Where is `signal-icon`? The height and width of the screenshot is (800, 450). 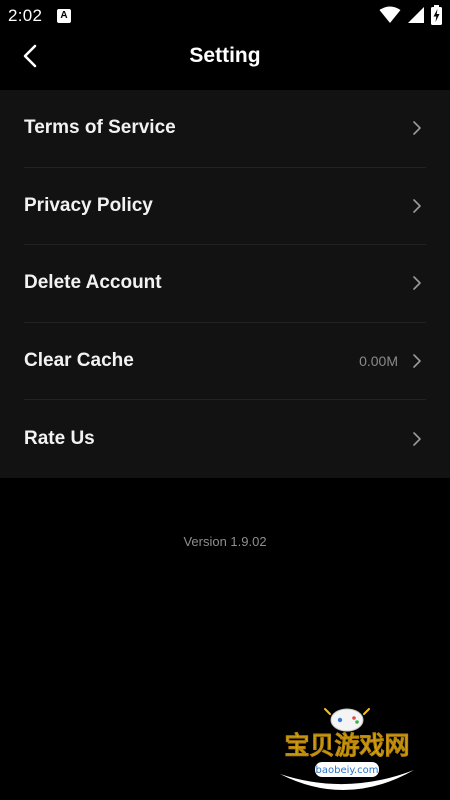 signal-icon is located at coordinates (416, 15).